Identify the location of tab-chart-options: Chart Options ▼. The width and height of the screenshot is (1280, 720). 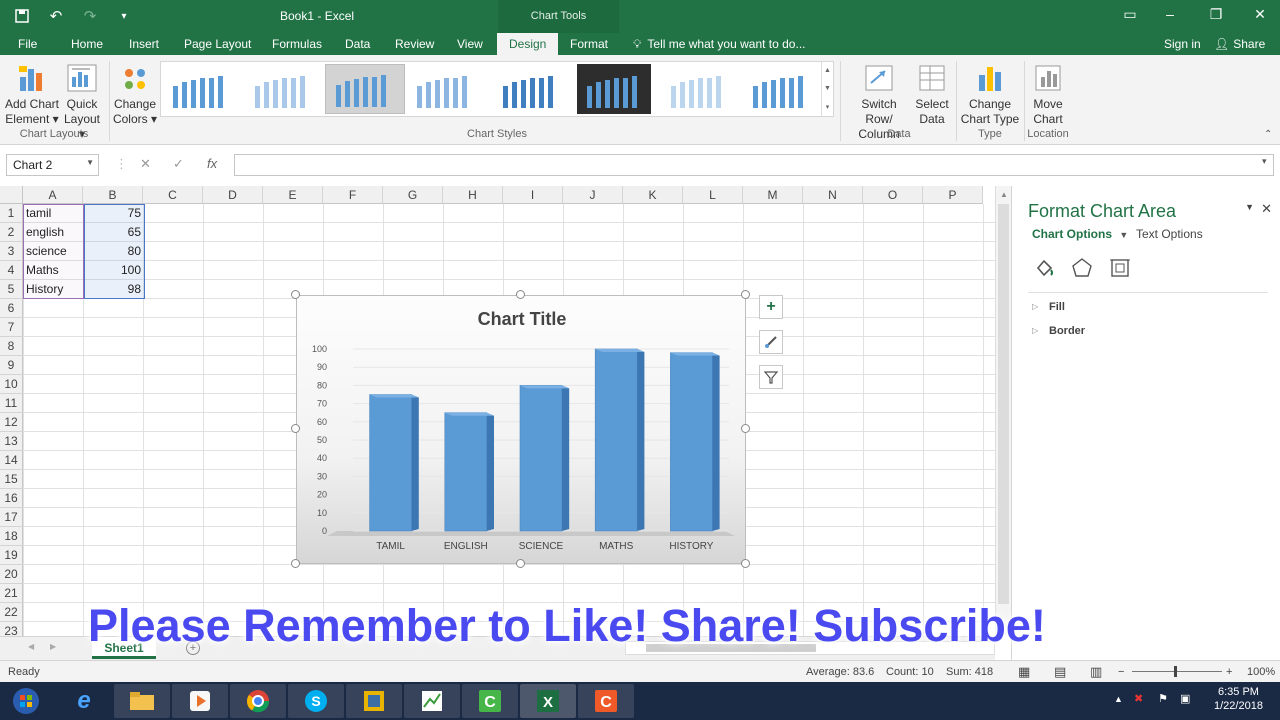
(1080, 234).